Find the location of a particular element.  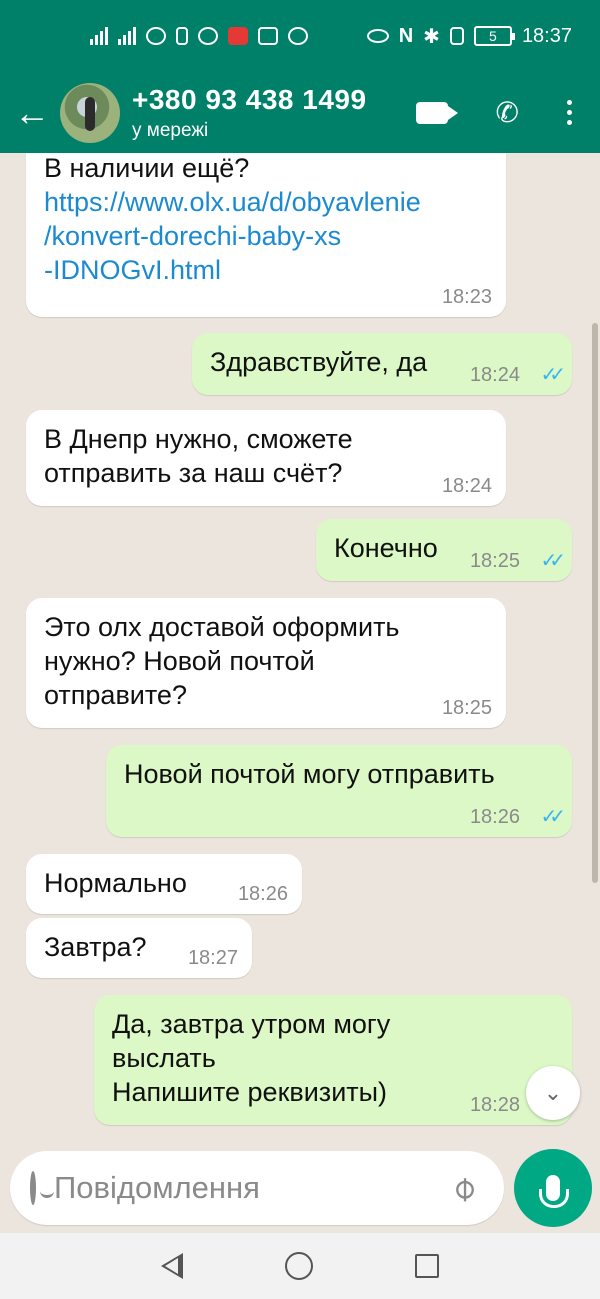

signal-icon is located at coordinates (99, 36).